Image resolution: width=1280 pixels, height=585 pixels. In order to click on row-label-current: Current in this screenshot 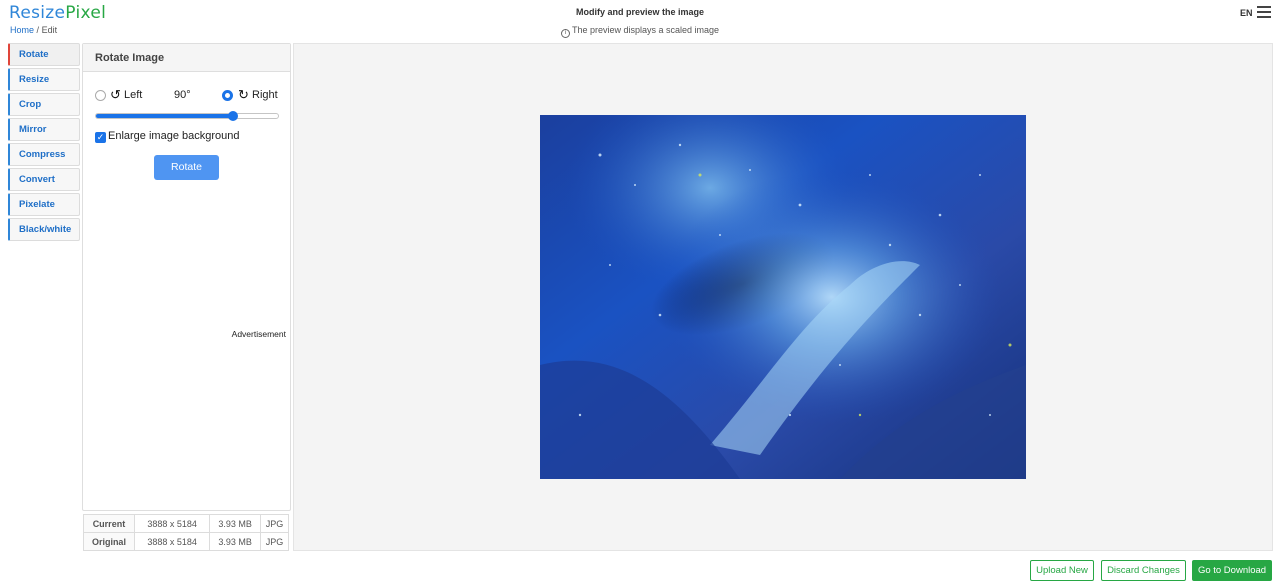, I will do `click(109, 523)`.